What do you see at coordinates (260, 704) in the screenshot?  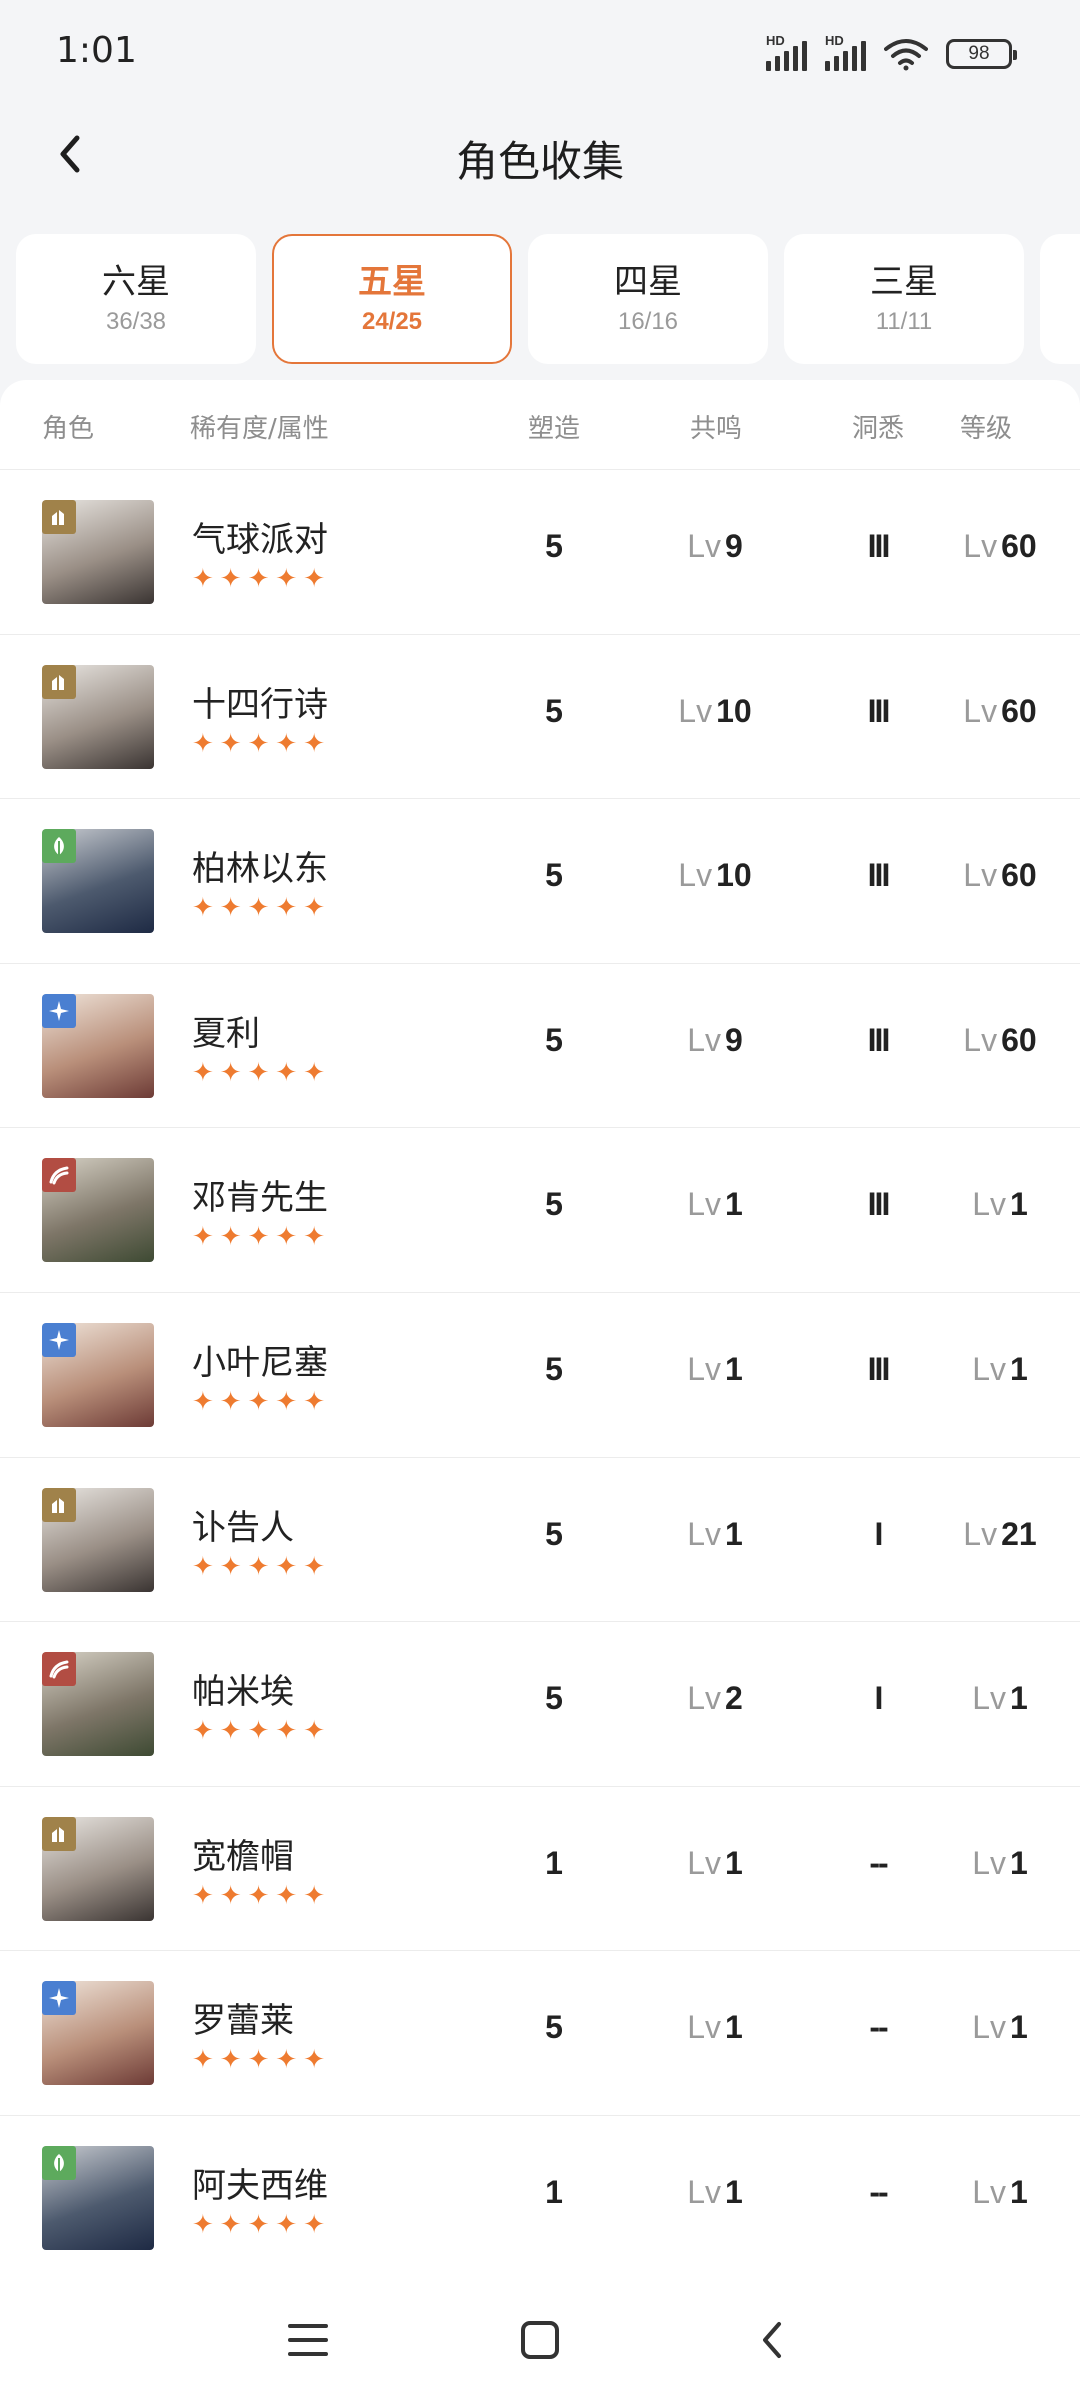 I see `character-name: 十四行诗` at bounding box center [260, 704].